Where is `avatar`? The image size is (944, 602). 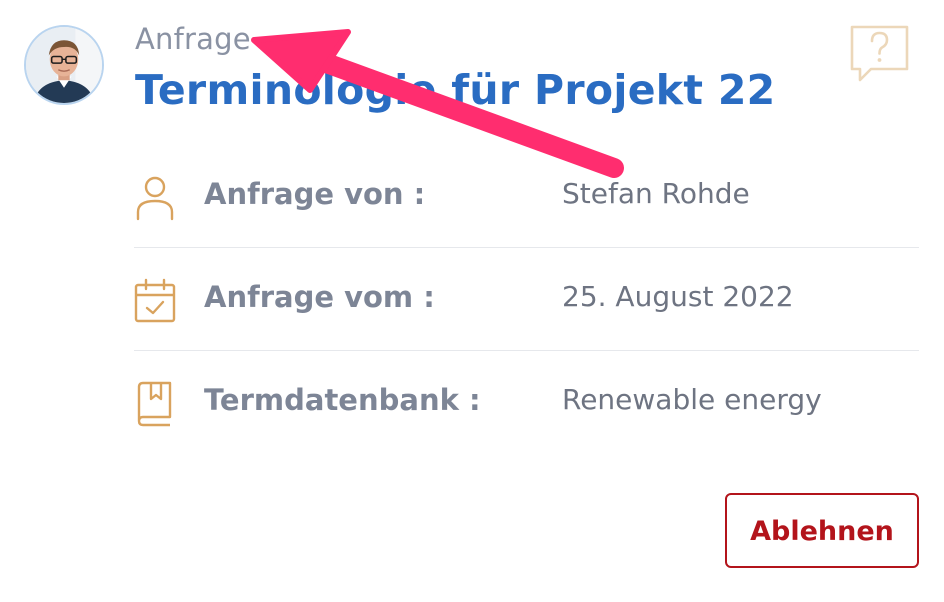
avatar is located at coordinates (64, 65).